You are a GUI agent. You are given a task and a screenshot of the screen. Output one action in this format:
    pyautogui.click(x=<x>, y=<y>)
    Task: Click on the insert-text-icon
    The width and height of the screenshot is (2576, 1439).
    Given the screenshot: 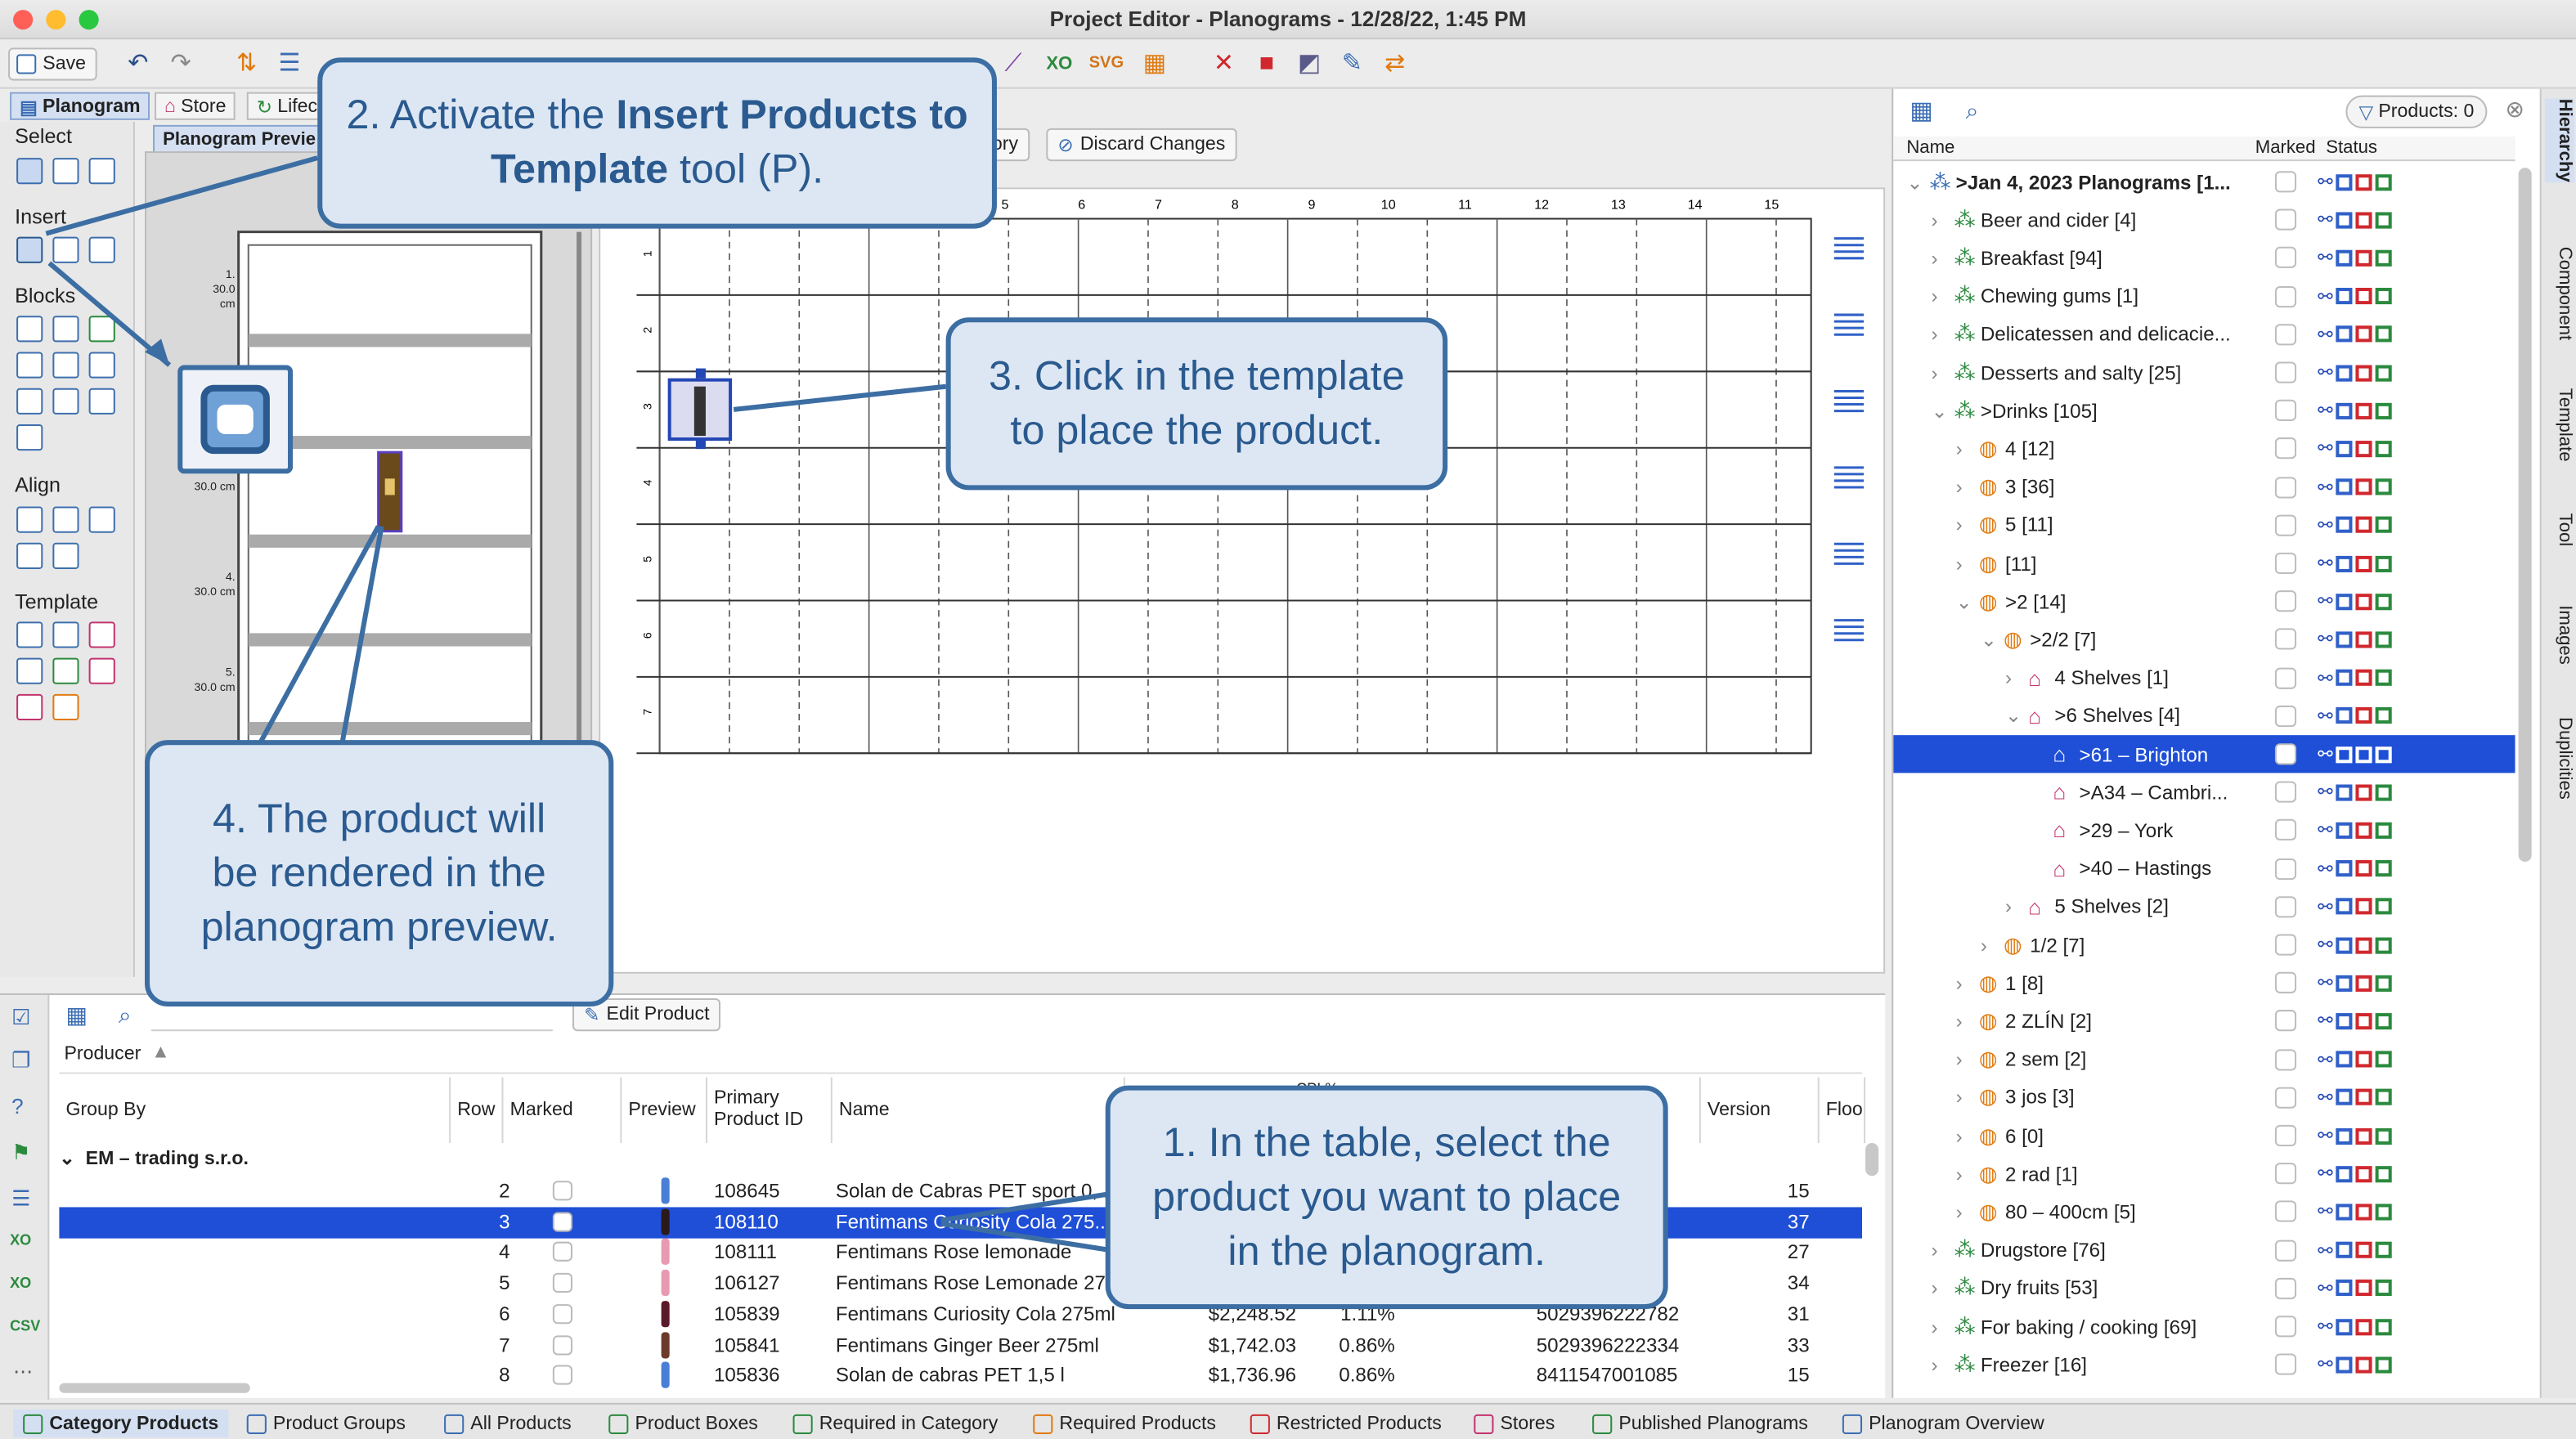 What is the action you would take?
    pyautogui.click(x=101, y=249)
    